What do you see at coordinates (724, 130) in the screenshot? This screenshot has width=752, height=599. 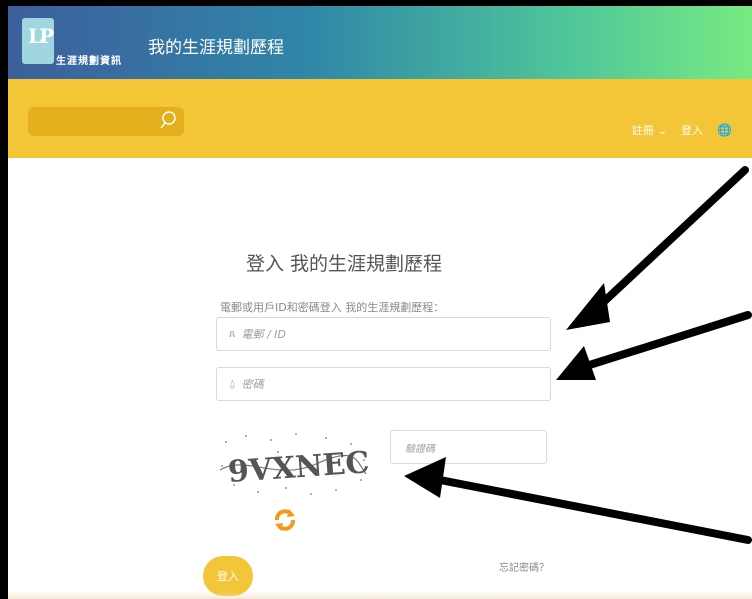 I see `globe-icon: 🌐` at bounding box center [724, 130].